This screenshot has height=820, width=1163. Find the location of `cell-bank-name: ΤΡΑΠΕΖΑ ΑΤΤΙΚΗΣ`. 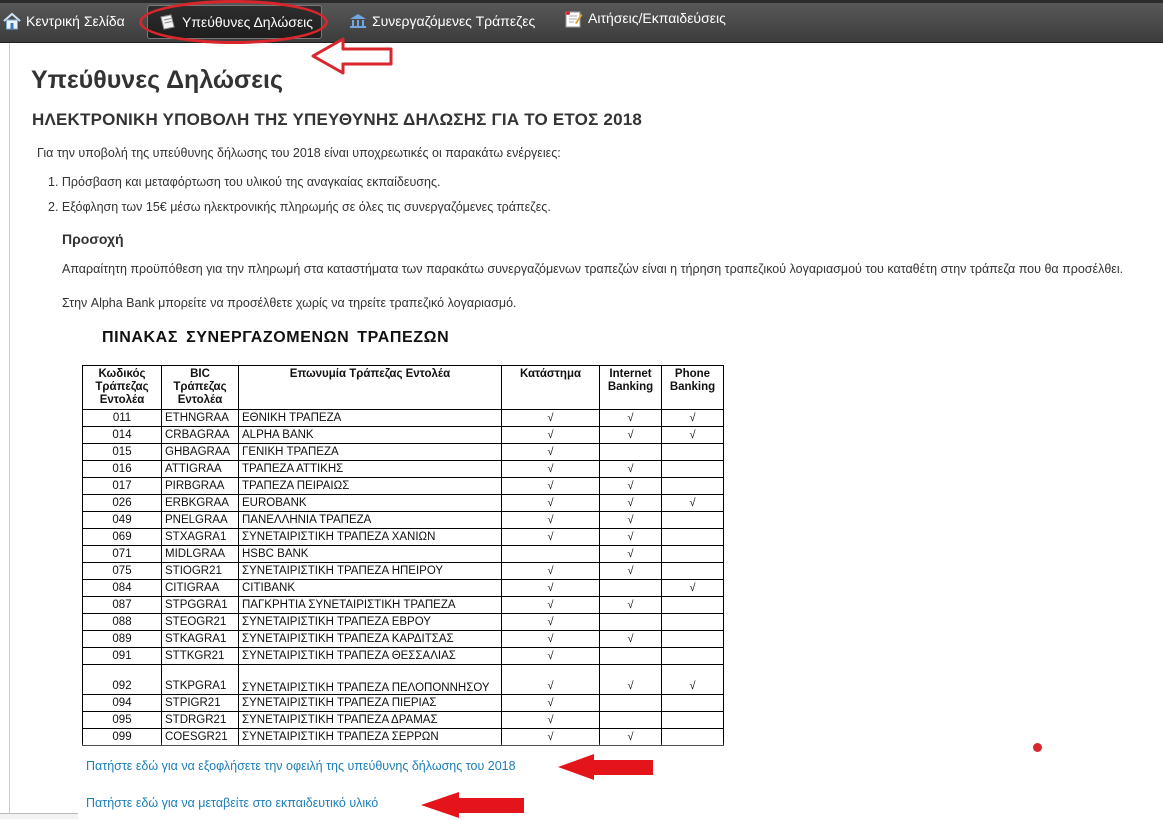

cell-bank-name: ΤΡΑΠΕΖΑ ΑΤΤΙΚΗΣ is located at coordinates (370, 469).